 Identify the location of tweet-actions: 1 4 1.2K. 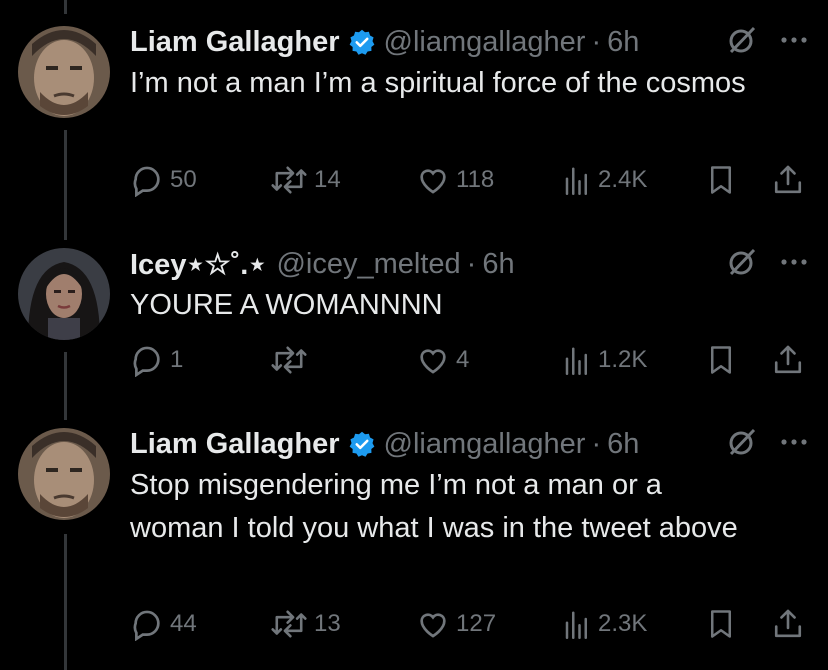
(470, 360).